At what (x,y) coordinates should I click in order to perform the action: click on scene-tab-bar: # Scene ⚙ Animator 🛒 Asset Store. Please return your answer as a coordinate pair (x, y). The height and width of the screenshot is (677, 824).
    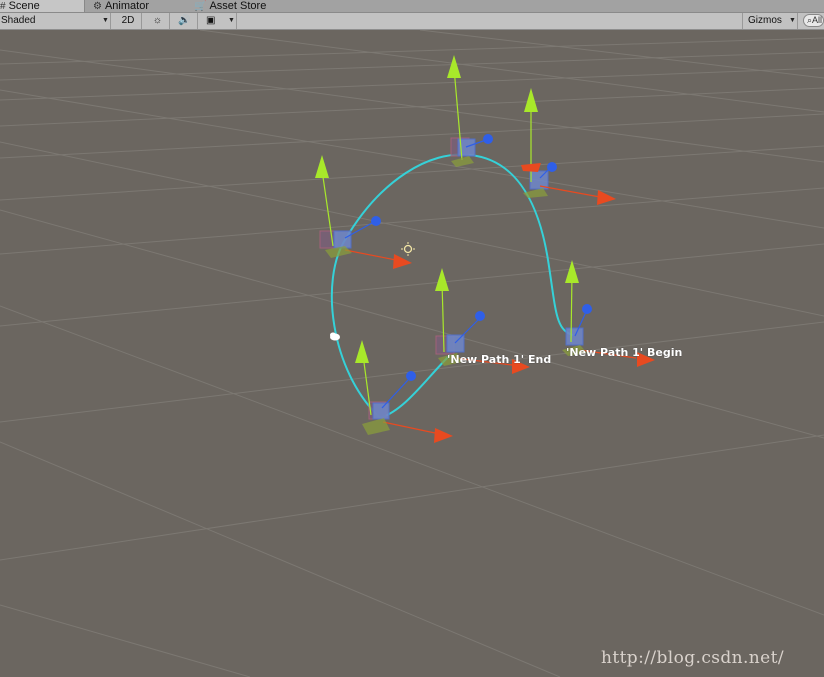
    Looking at the image, I should click on (412, 6).